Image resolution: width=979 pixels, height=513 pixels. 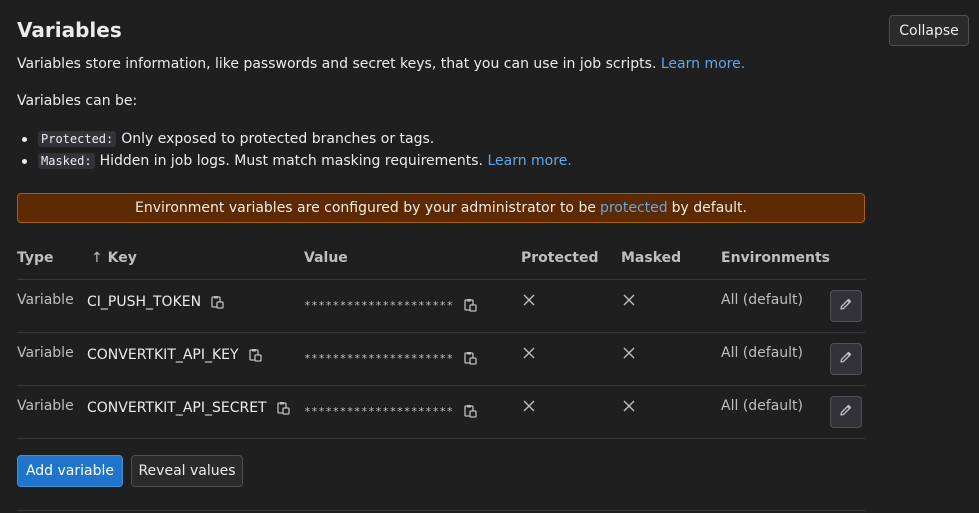 I want to click on column-header-type: Type, so click(x=35, y=258).